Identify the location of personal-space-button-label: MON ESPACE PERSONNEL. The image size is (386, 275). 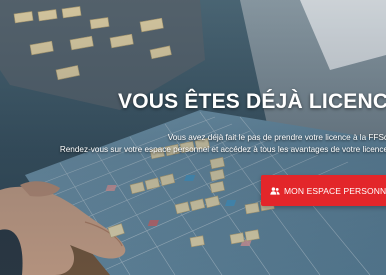
(335, 190).